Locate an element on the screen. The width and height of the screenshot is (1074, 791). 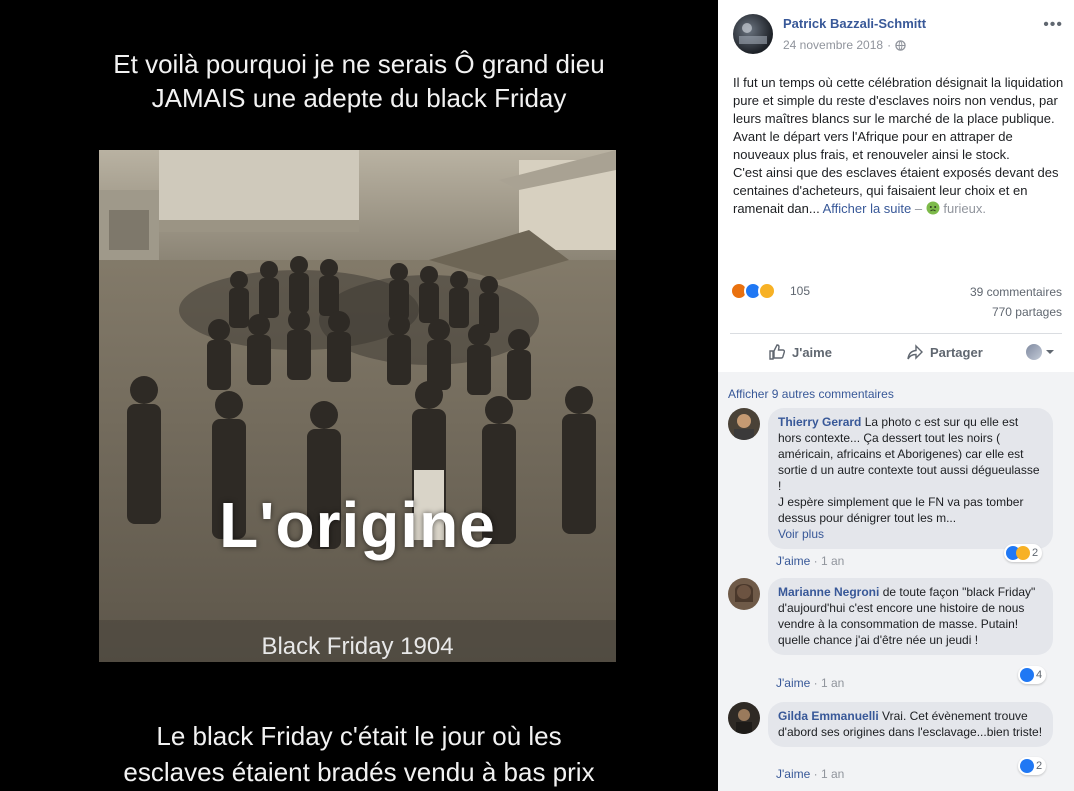
share-button: Partager is located at coordinates (944, 352).